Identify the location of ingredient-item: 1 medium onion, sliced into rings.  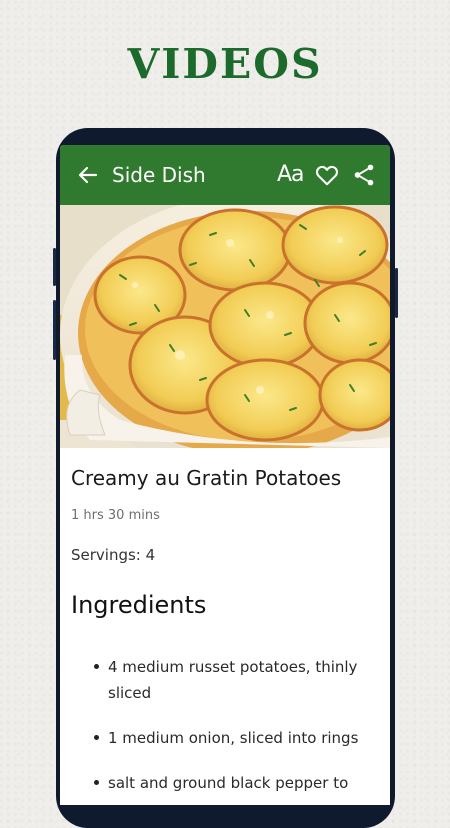
(234, 738).